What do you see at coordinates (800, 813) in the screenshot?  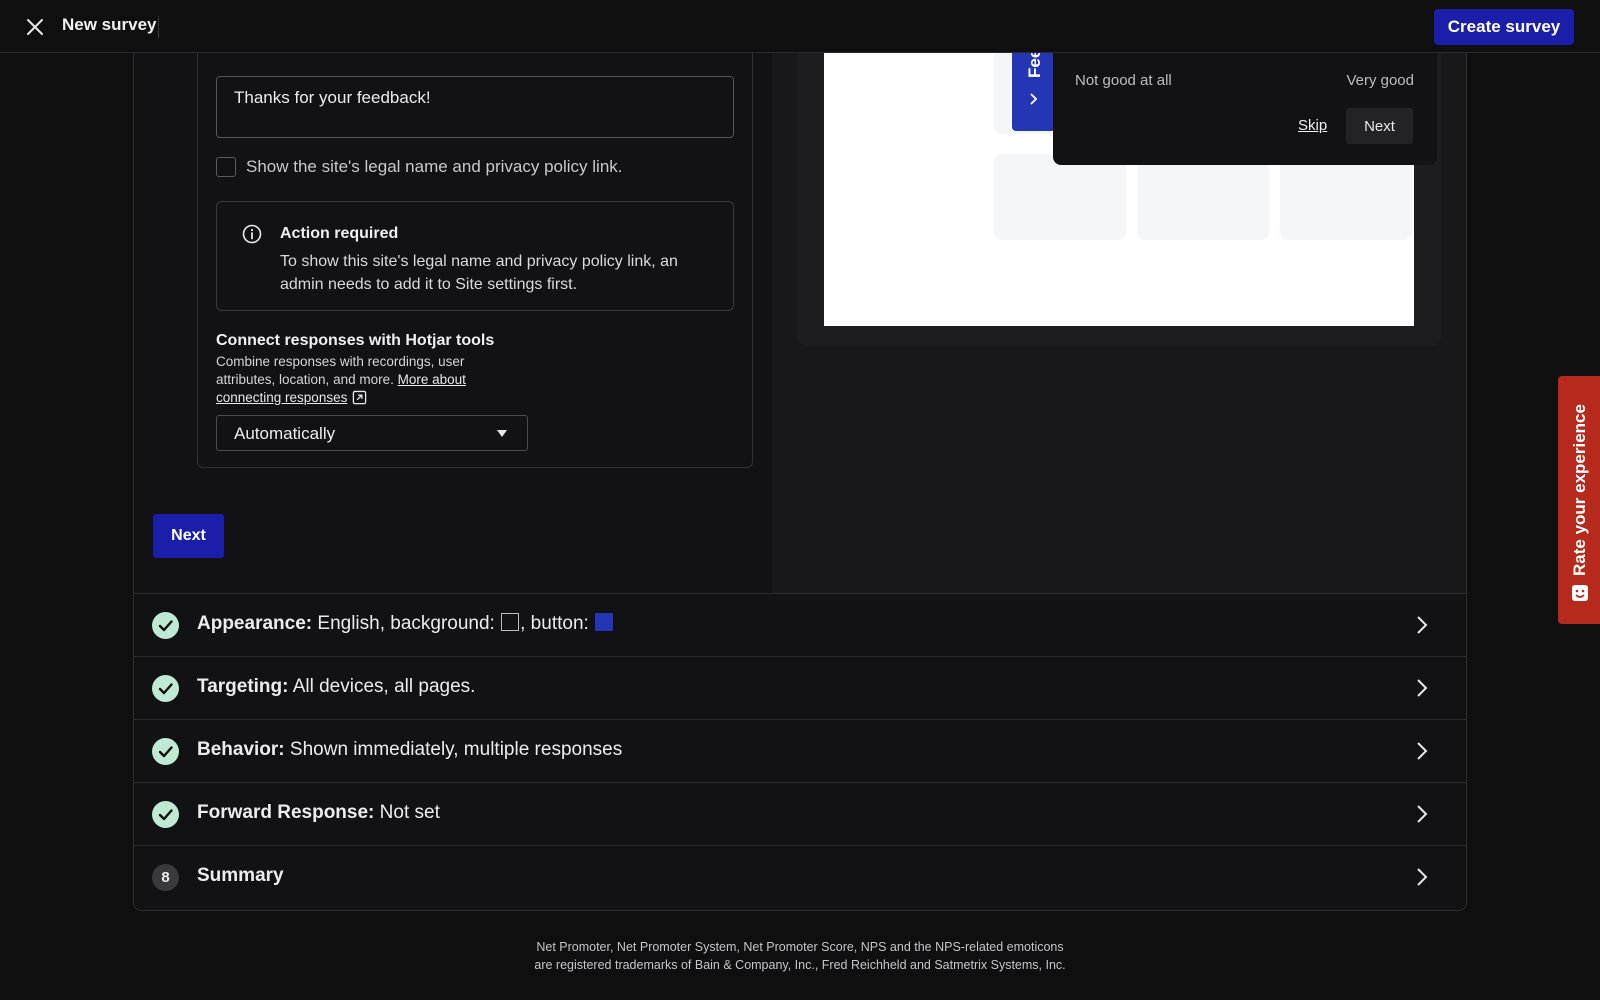 I see `forward-response-section: Forward Response: Not set` at bounding box center [800, 813].